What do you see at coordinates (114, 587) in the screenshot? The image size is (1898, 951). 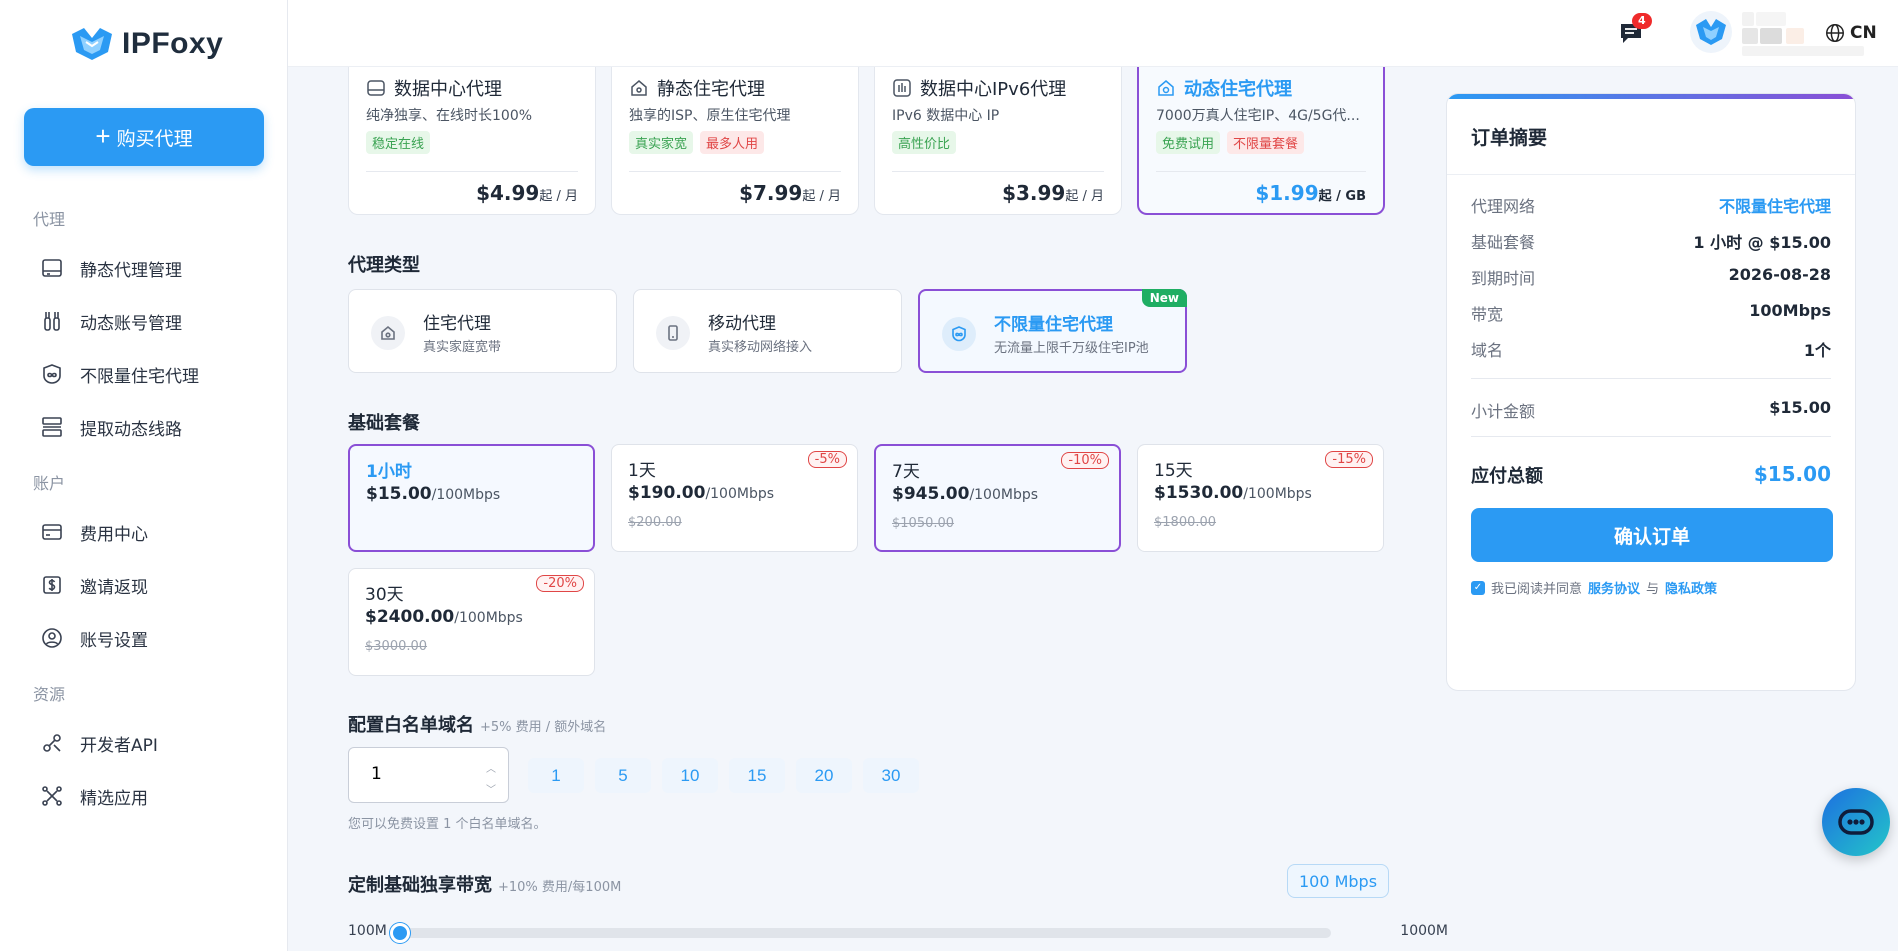 I see `sidebar-item-label: 邀请返现` at bounding box center [114, 587].